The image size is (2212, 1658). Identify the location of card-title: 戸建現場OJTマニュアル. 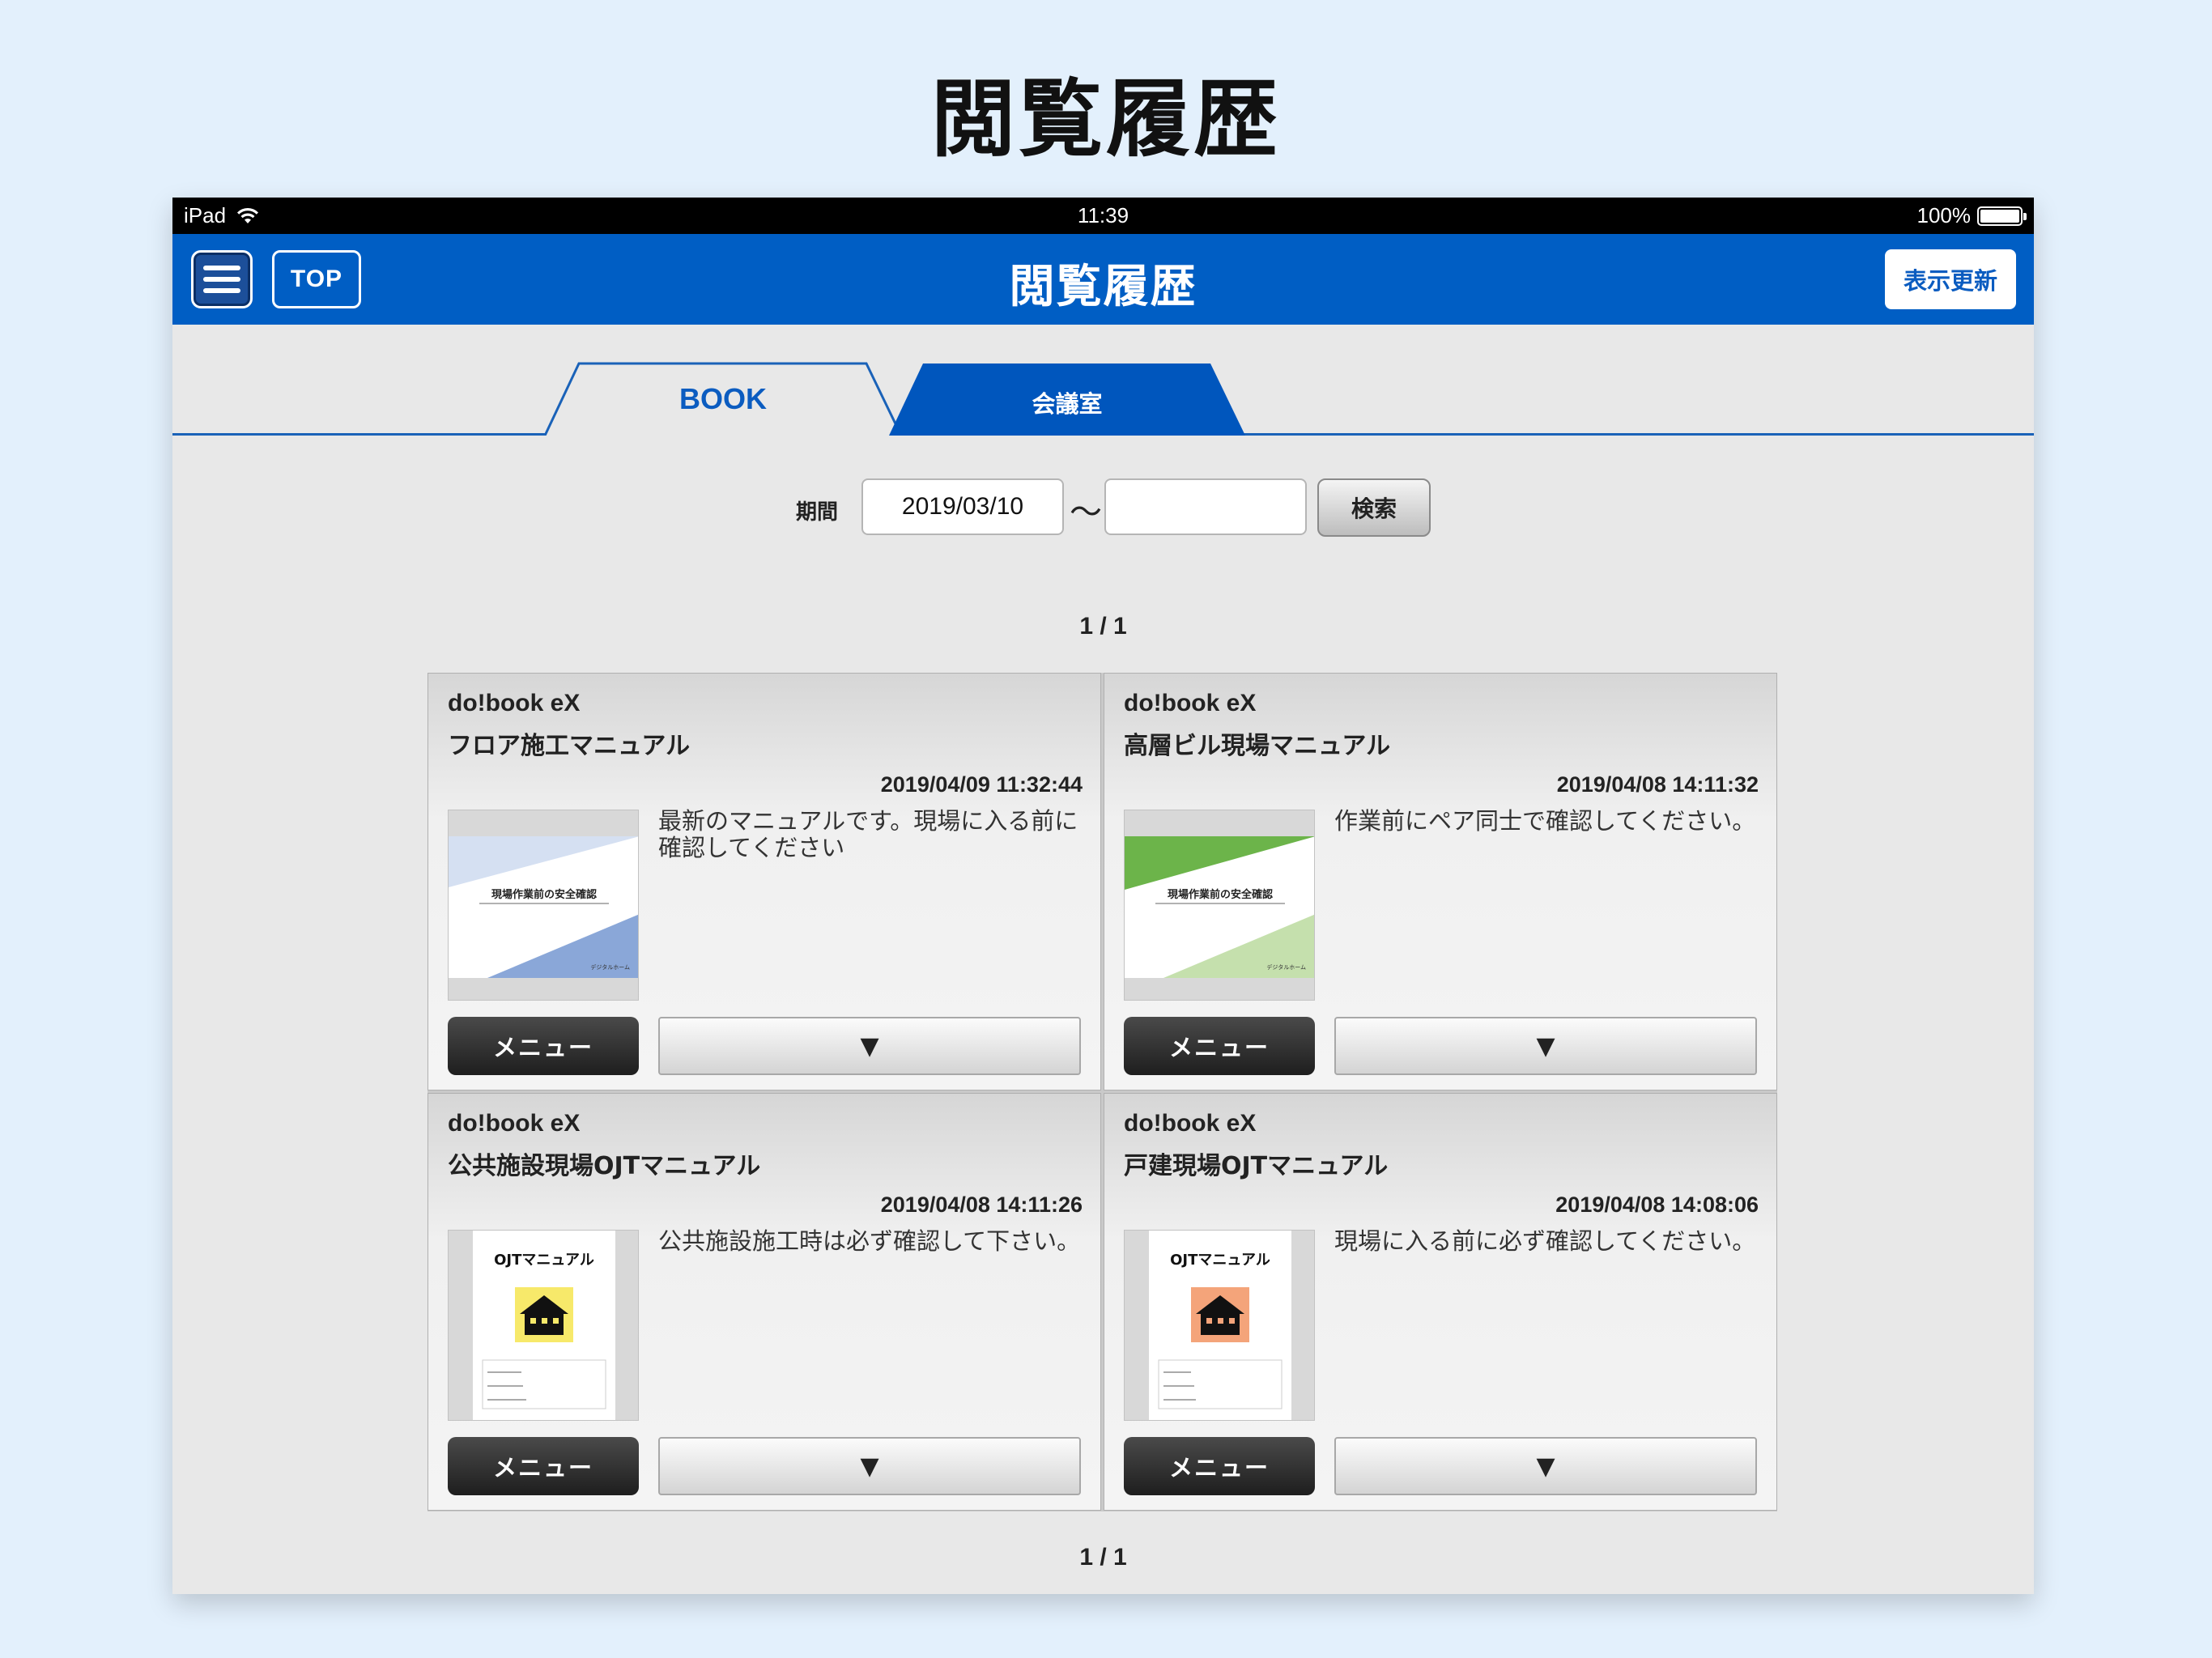
(1256, 1166).